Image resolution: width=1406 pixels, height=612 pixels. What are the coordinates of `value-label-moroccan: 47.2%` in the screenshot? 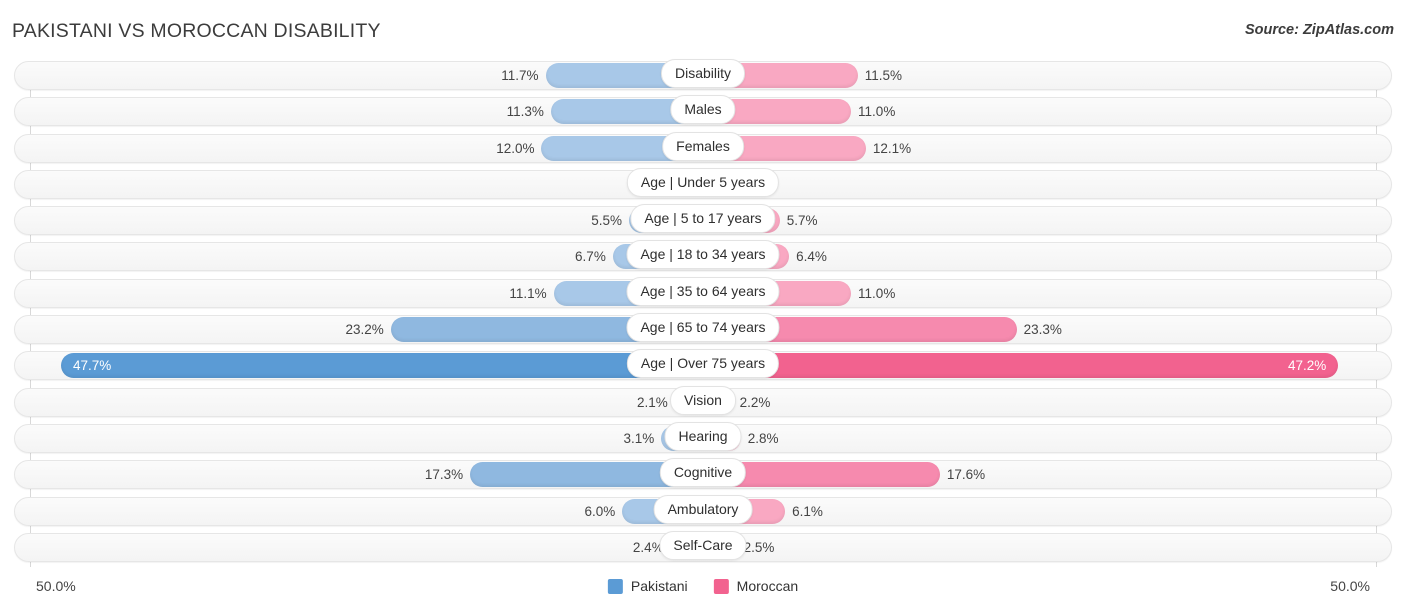 It's located at (1307, 366).